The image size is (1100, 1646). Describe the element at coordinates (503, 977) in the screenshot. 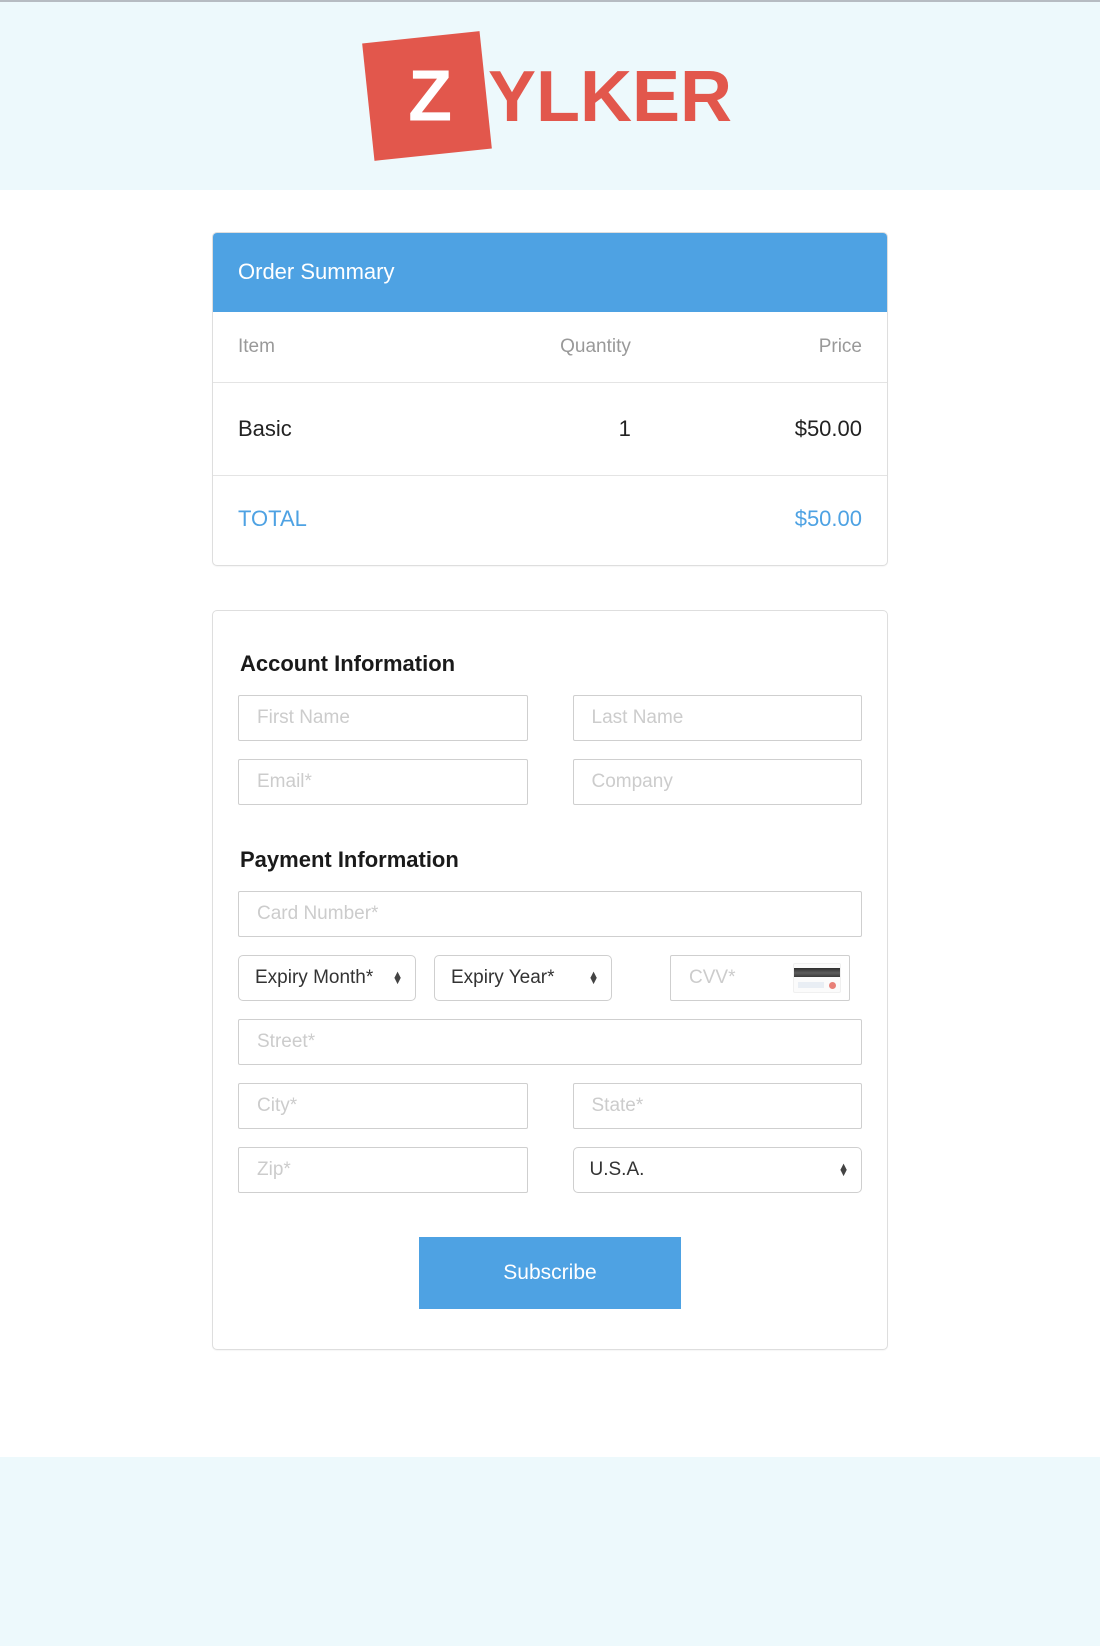

I see `expiry-year-value: Expiry Year*` at that location.